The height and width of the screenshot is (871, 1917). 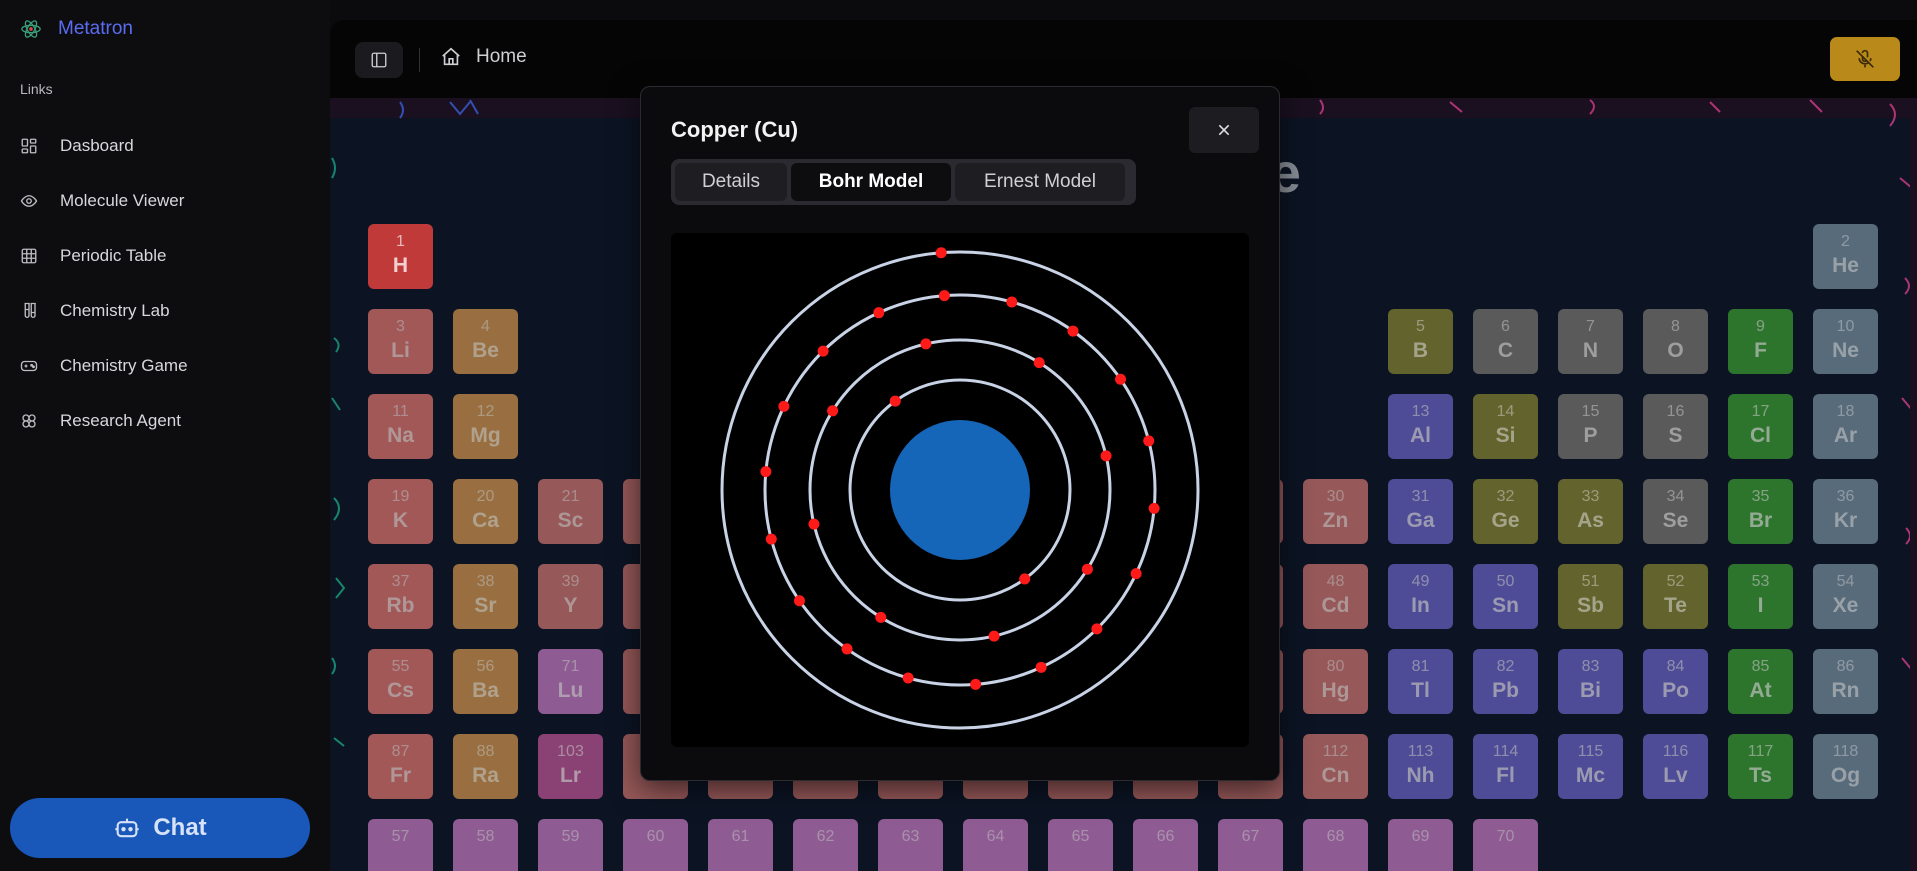 What do you see at coordinates (570, 766) in the screenshot?
I see `element-cell: 103 Lr` at bounding box center [570, 766].